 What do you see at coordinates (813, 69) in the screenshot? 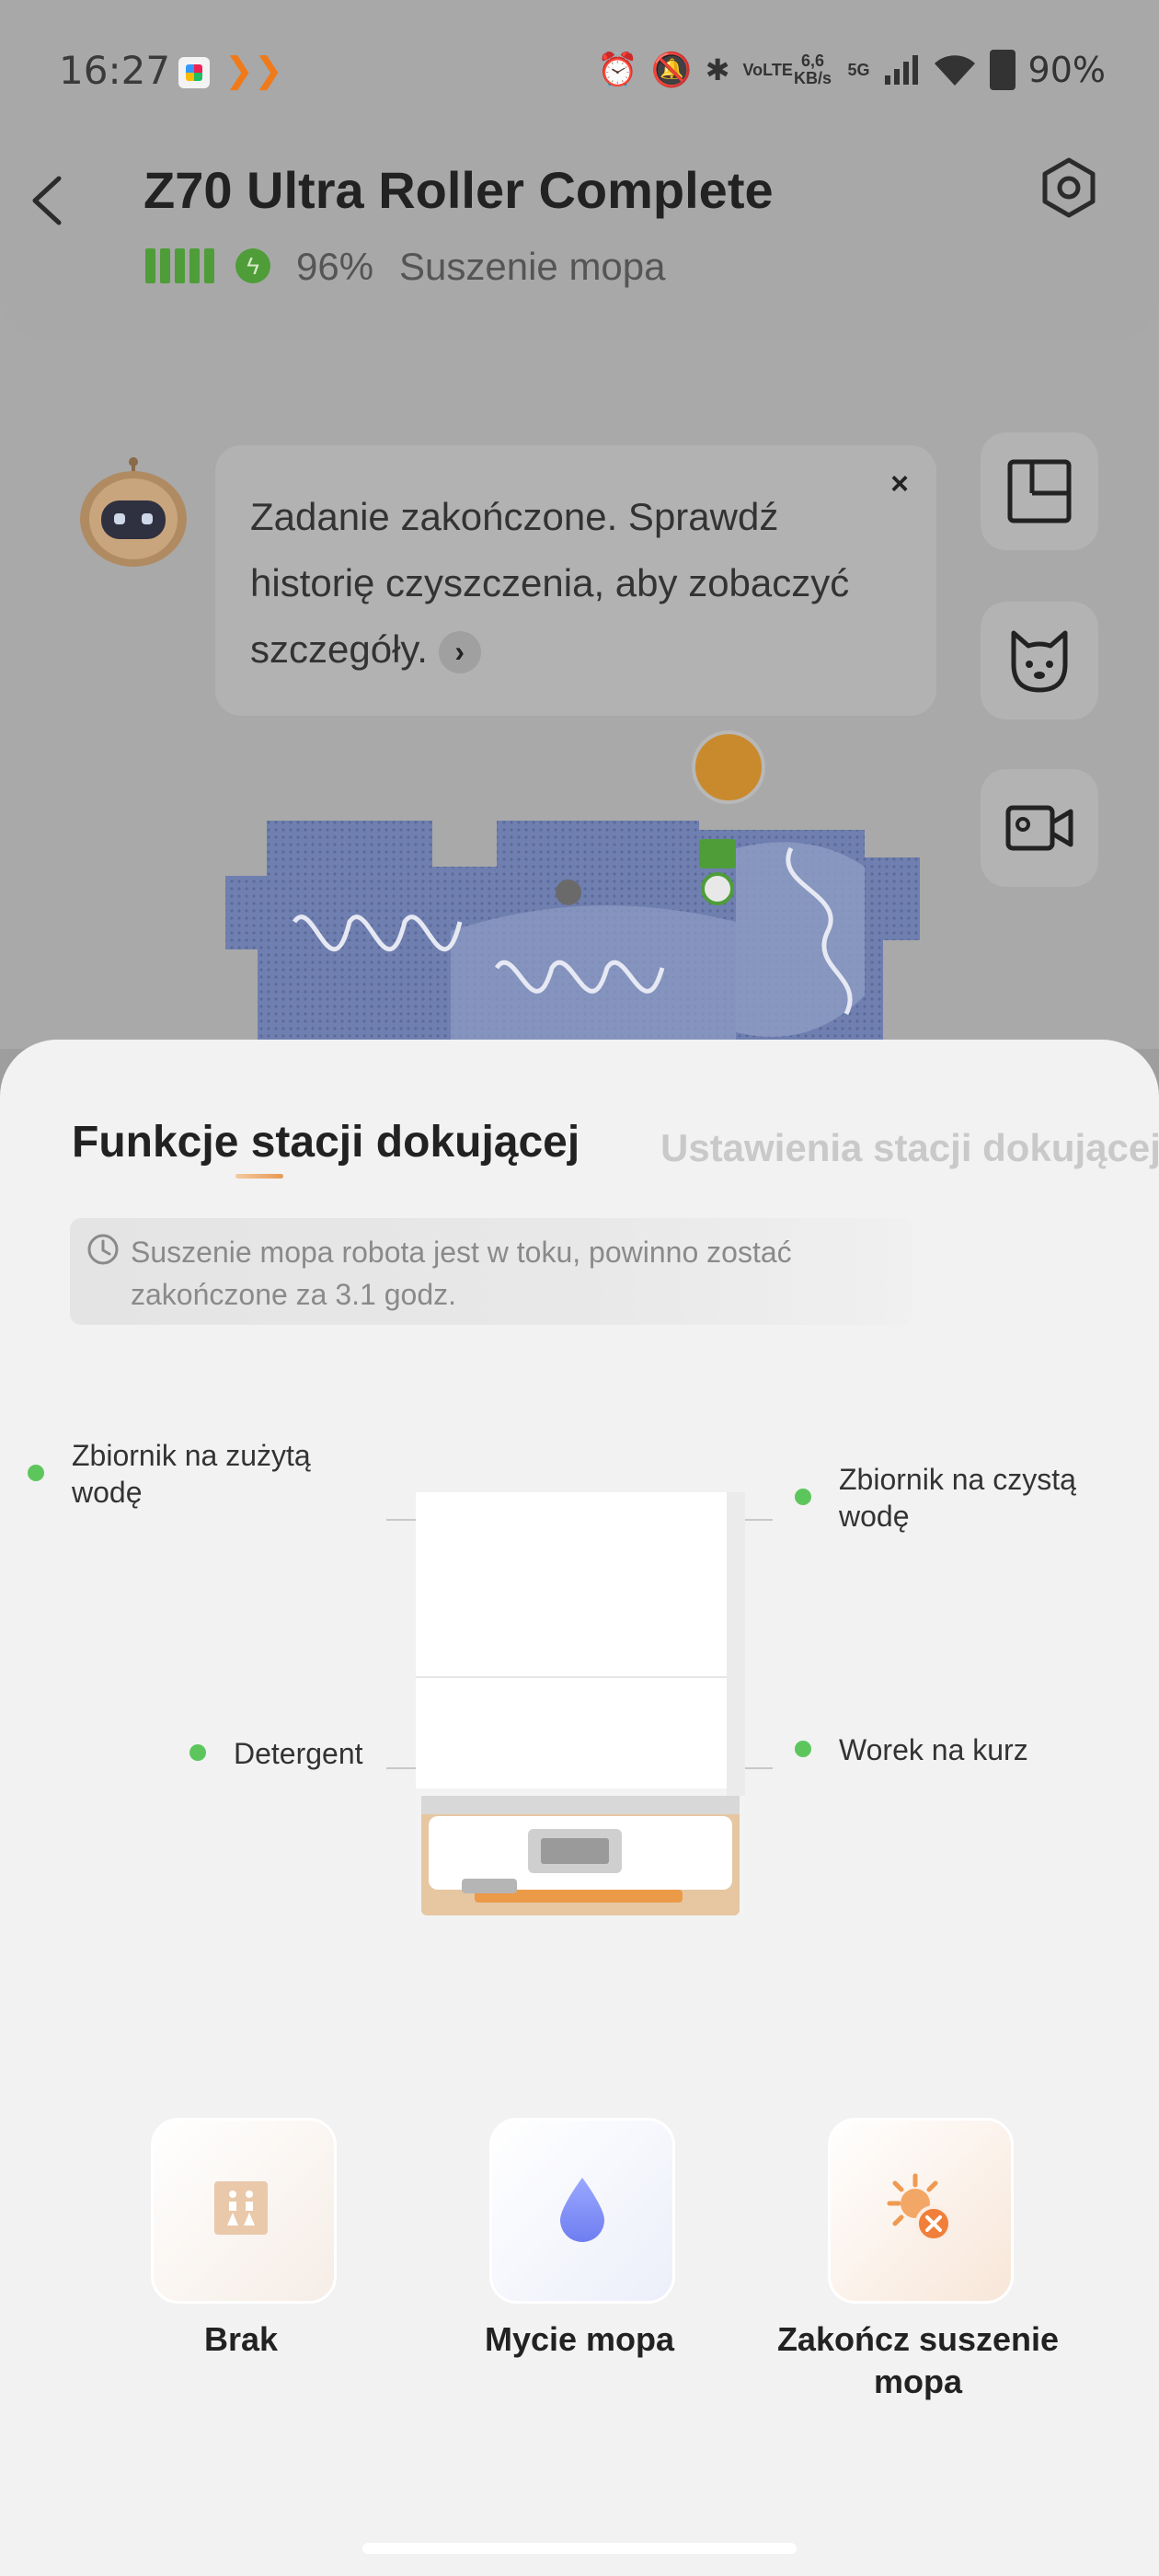
I see `net-speed: 6,6 KB/s` at bounding box center [813, 69].